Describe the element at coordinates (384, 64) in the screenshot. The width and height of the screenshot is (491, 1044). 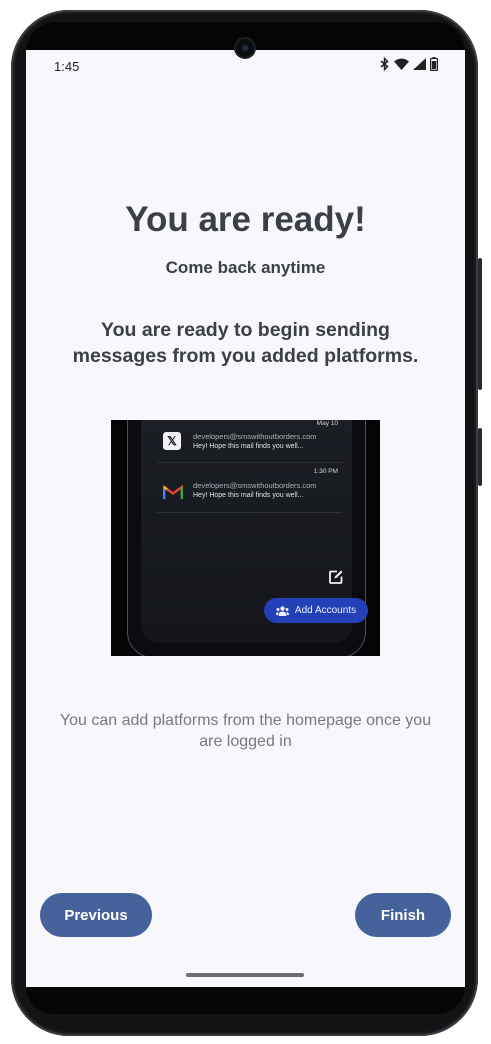
I see `bluetooth-icon` at that location.